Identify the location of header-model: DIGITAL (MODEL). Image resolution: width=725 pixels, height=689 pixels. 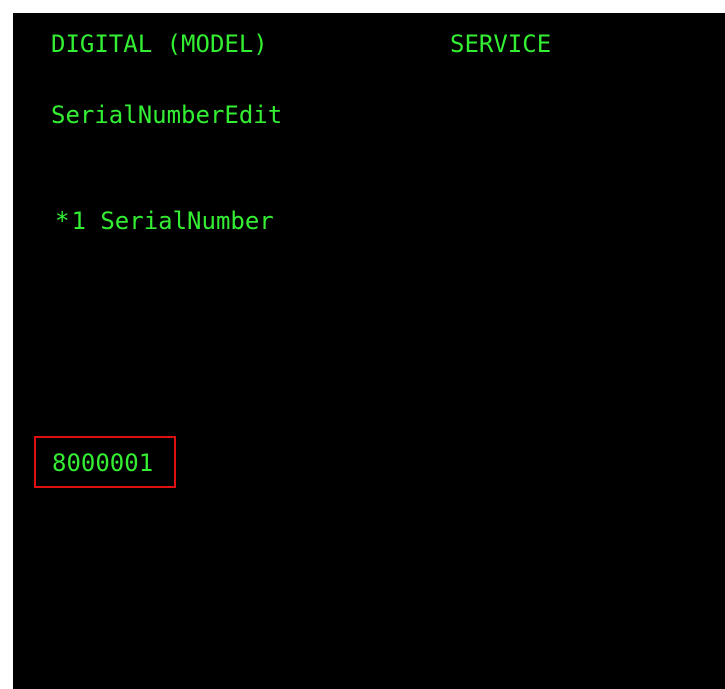
(159, 44).